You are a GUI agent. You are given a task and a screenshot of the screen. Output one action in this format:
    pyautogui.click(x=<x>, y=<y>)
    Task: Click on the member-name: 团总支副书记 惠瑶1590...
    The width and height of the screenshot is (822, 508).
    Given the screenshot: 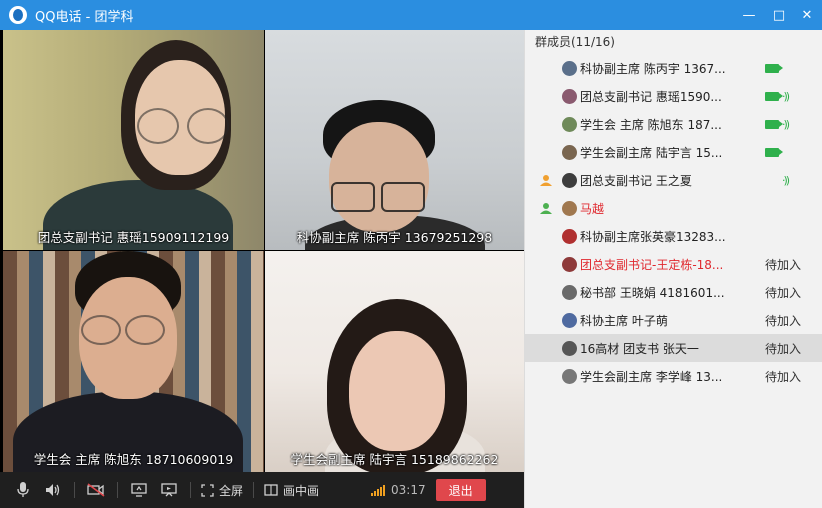 What is the action you would take?
    pyautogui.click(x=651, y=96)
    